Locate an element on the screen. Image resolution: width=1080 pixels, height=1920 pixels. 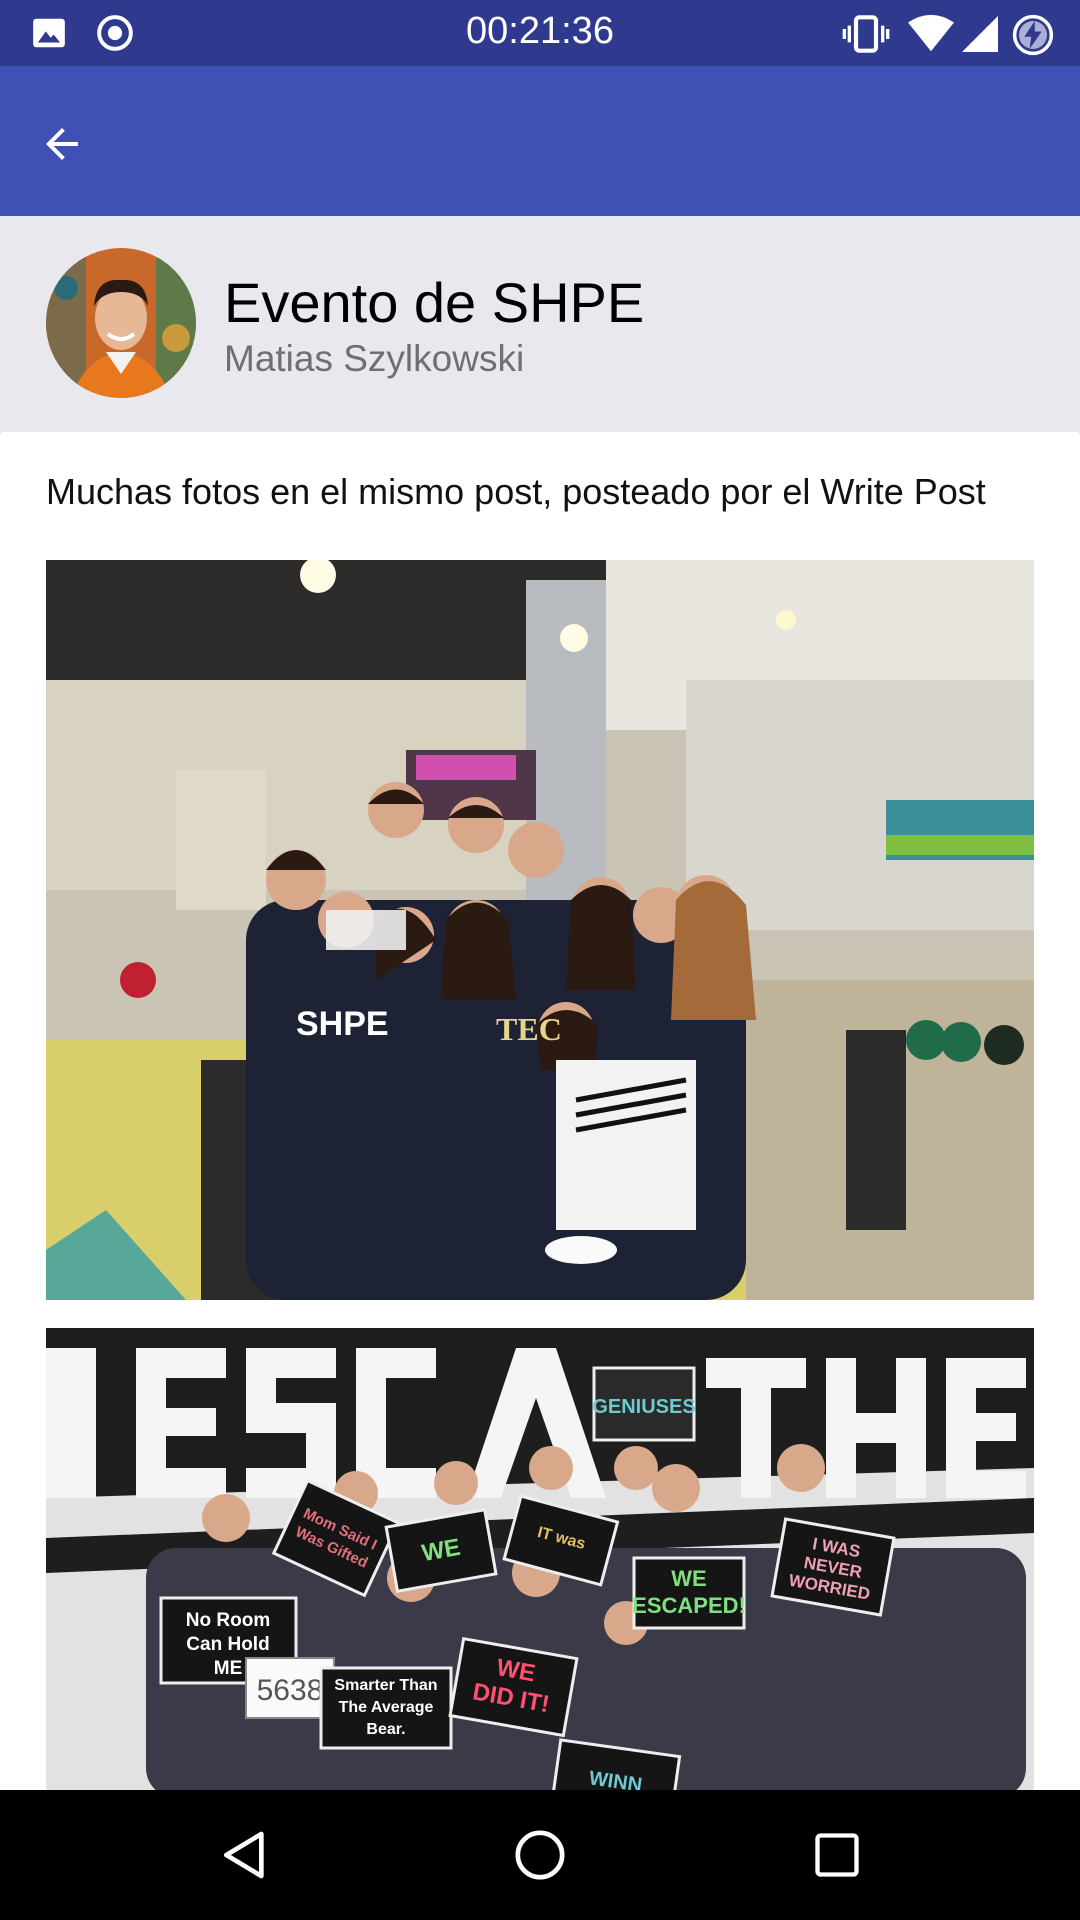
status-bar: 00:21:36 is located at coordinates (540, 33).